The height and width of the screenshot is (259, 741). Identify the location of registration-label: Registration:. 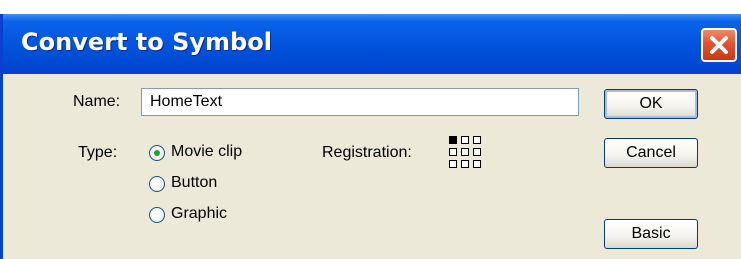
(367, 152).